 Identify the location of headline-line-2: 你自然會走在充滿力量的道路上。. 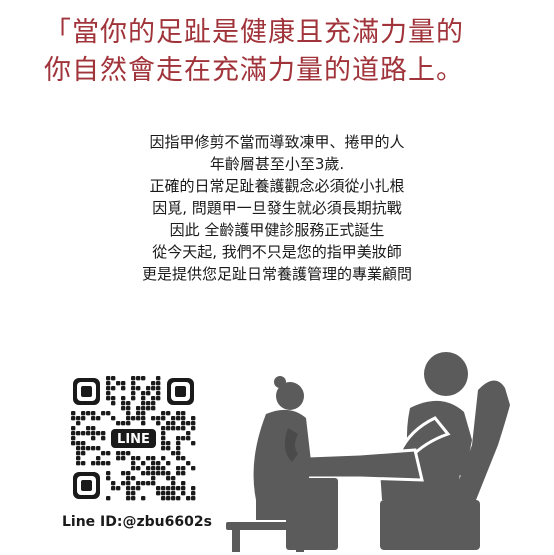
(254, 70).